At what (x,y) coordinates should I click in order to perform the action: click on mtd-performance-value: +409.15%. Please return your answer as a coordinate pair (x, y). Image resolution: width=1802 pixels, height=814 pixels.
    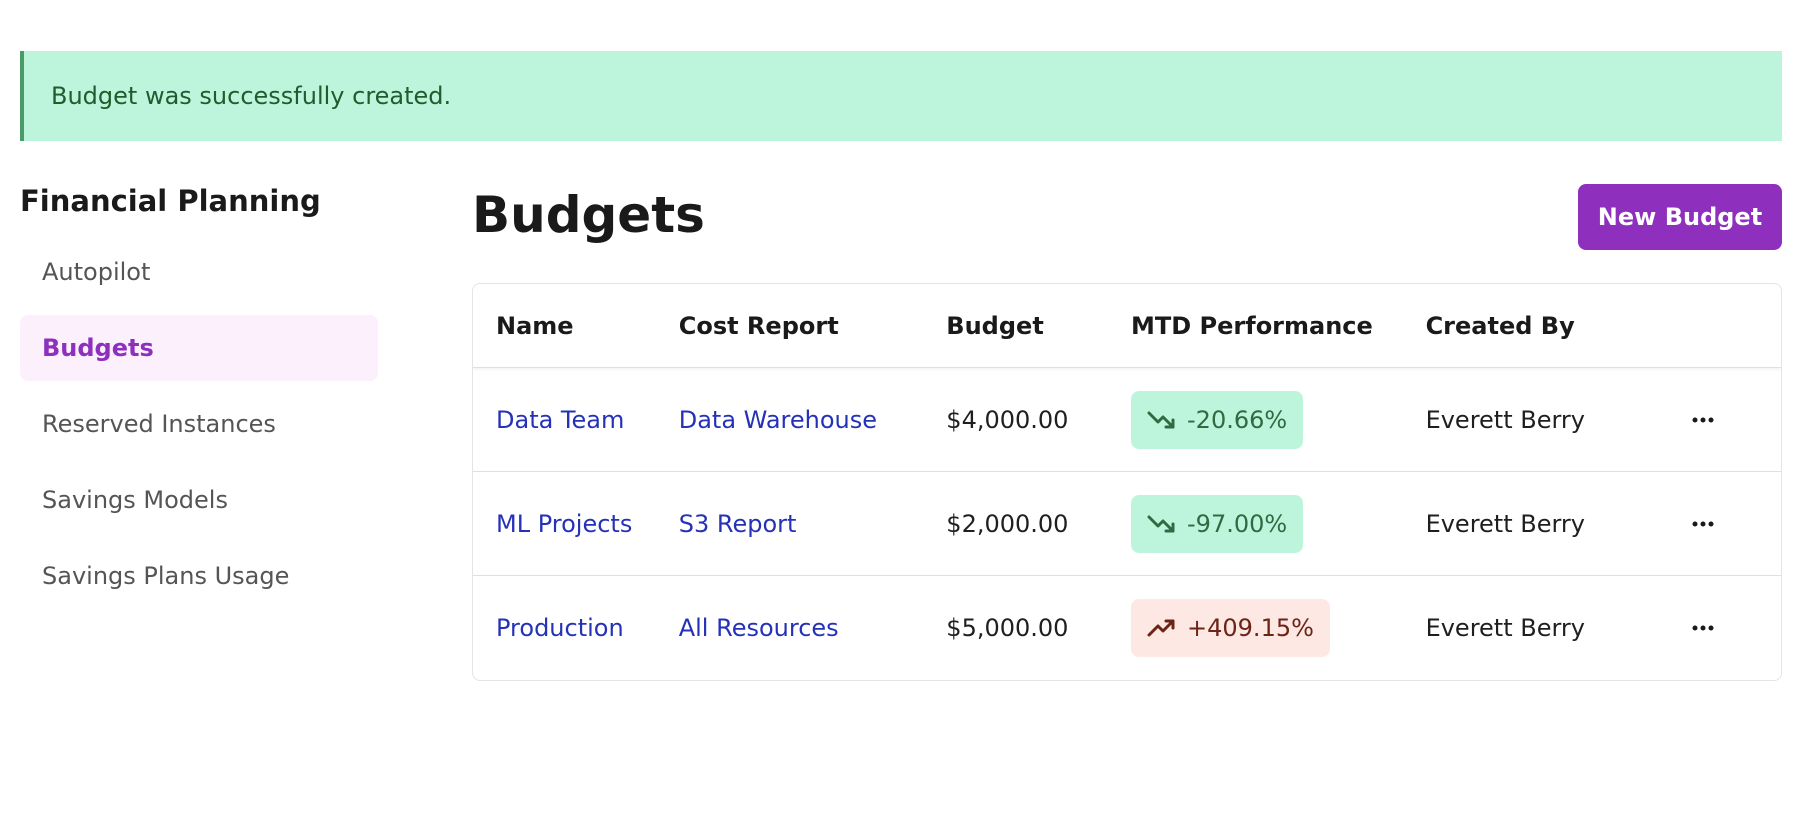
    Looking at the image, I should click on (1250, 628).